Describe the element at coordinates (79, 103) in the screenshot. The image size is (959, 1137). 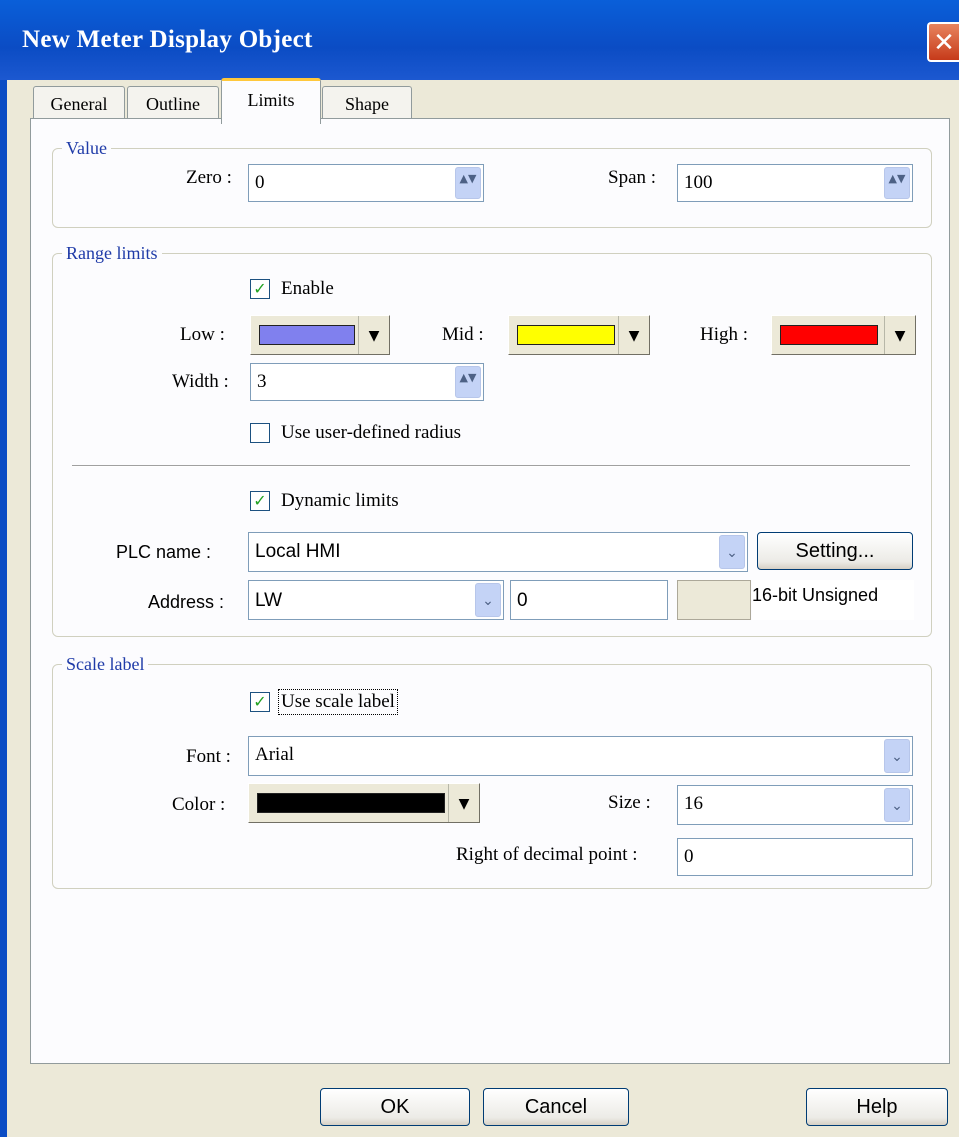
I see `tab-general: General` at that location.